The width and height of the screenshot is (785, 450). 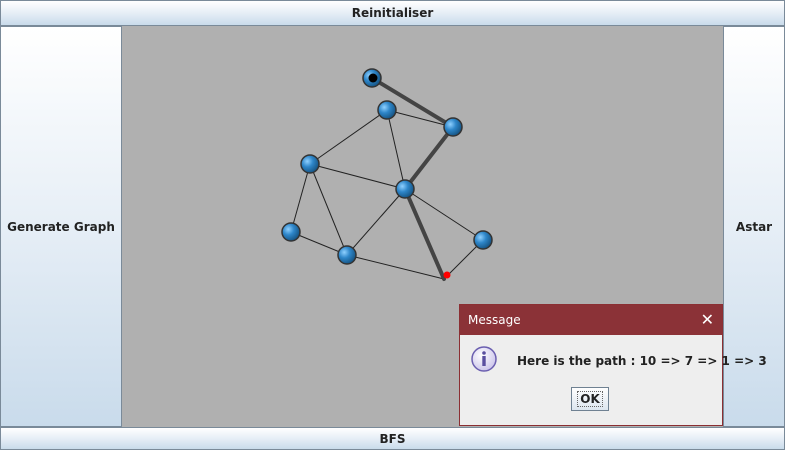 I want to click on dialog-message: Here is the path : 10 => 7 => 1 => 3, so click(x=642, y=361).